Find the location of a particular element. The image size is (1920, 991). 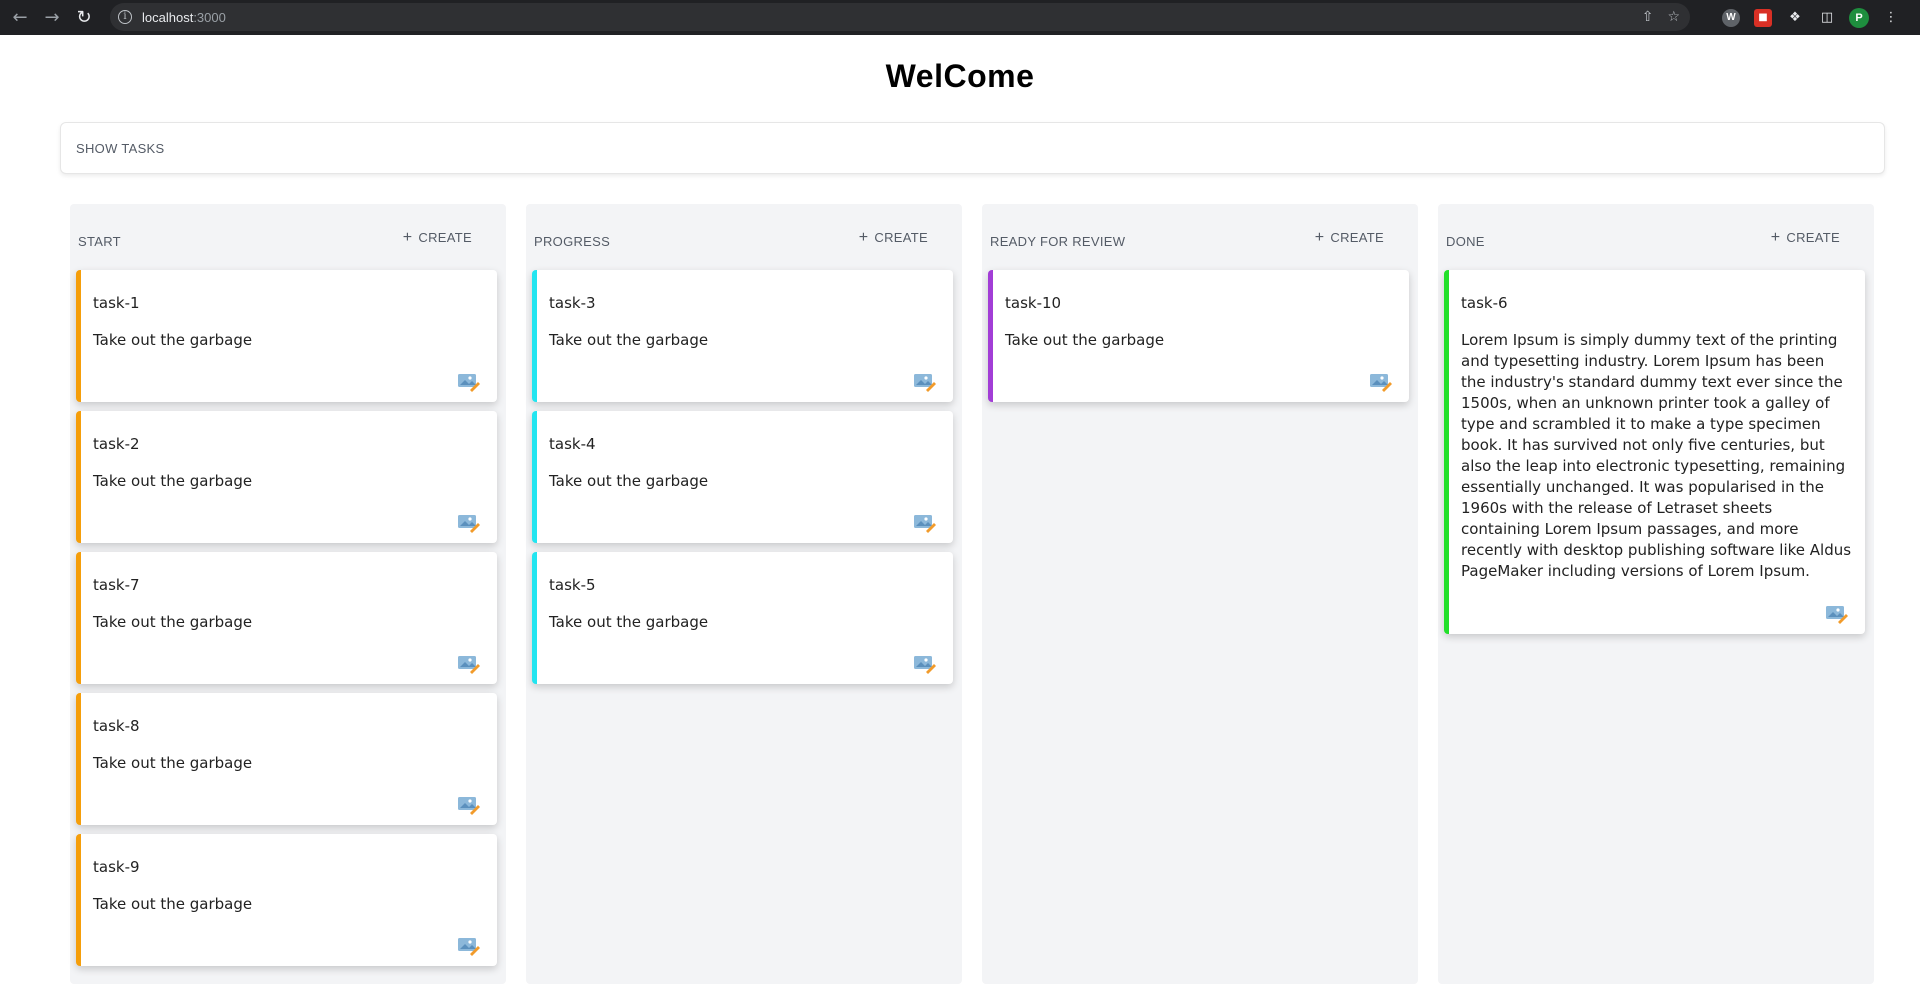

reload-icon: ↻ is located at coordinates (84, 18).